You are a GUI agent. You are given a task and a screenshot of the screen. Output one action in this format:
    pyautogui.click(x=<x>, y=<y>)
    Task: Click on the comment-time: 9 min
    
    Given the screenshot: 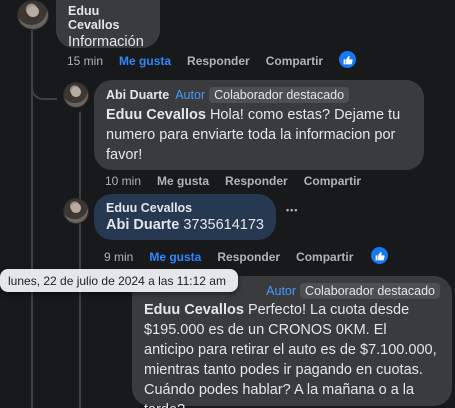 What is the action you would take?
    pyautogui.click(x=118, y=257)
    